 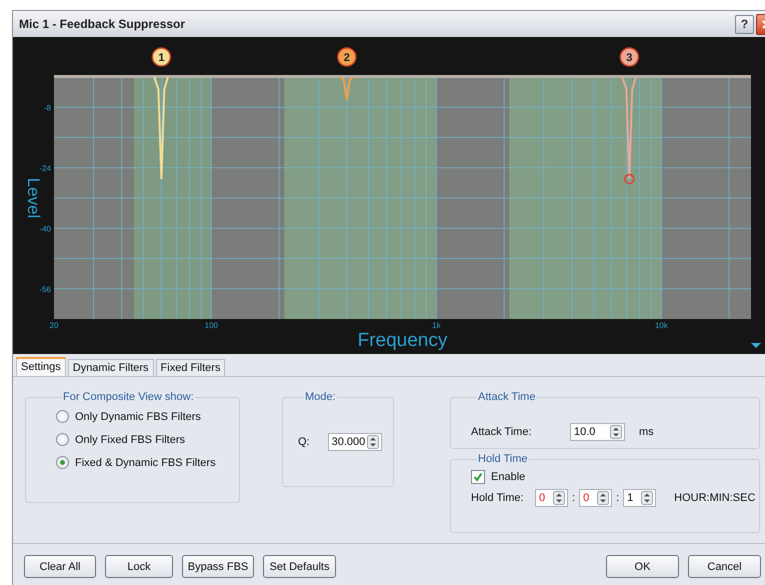 I want to click on help-button: ?, so click(x=744, y=24).